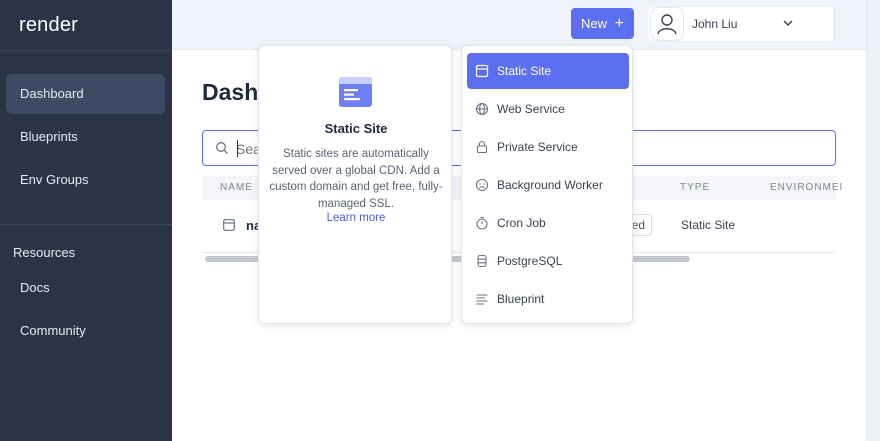 This screenshot has height=441, width=880. Describe the element at coordinates (521, 299) in the screenshot. I see `menu-item-label: Blueprint` at that location.